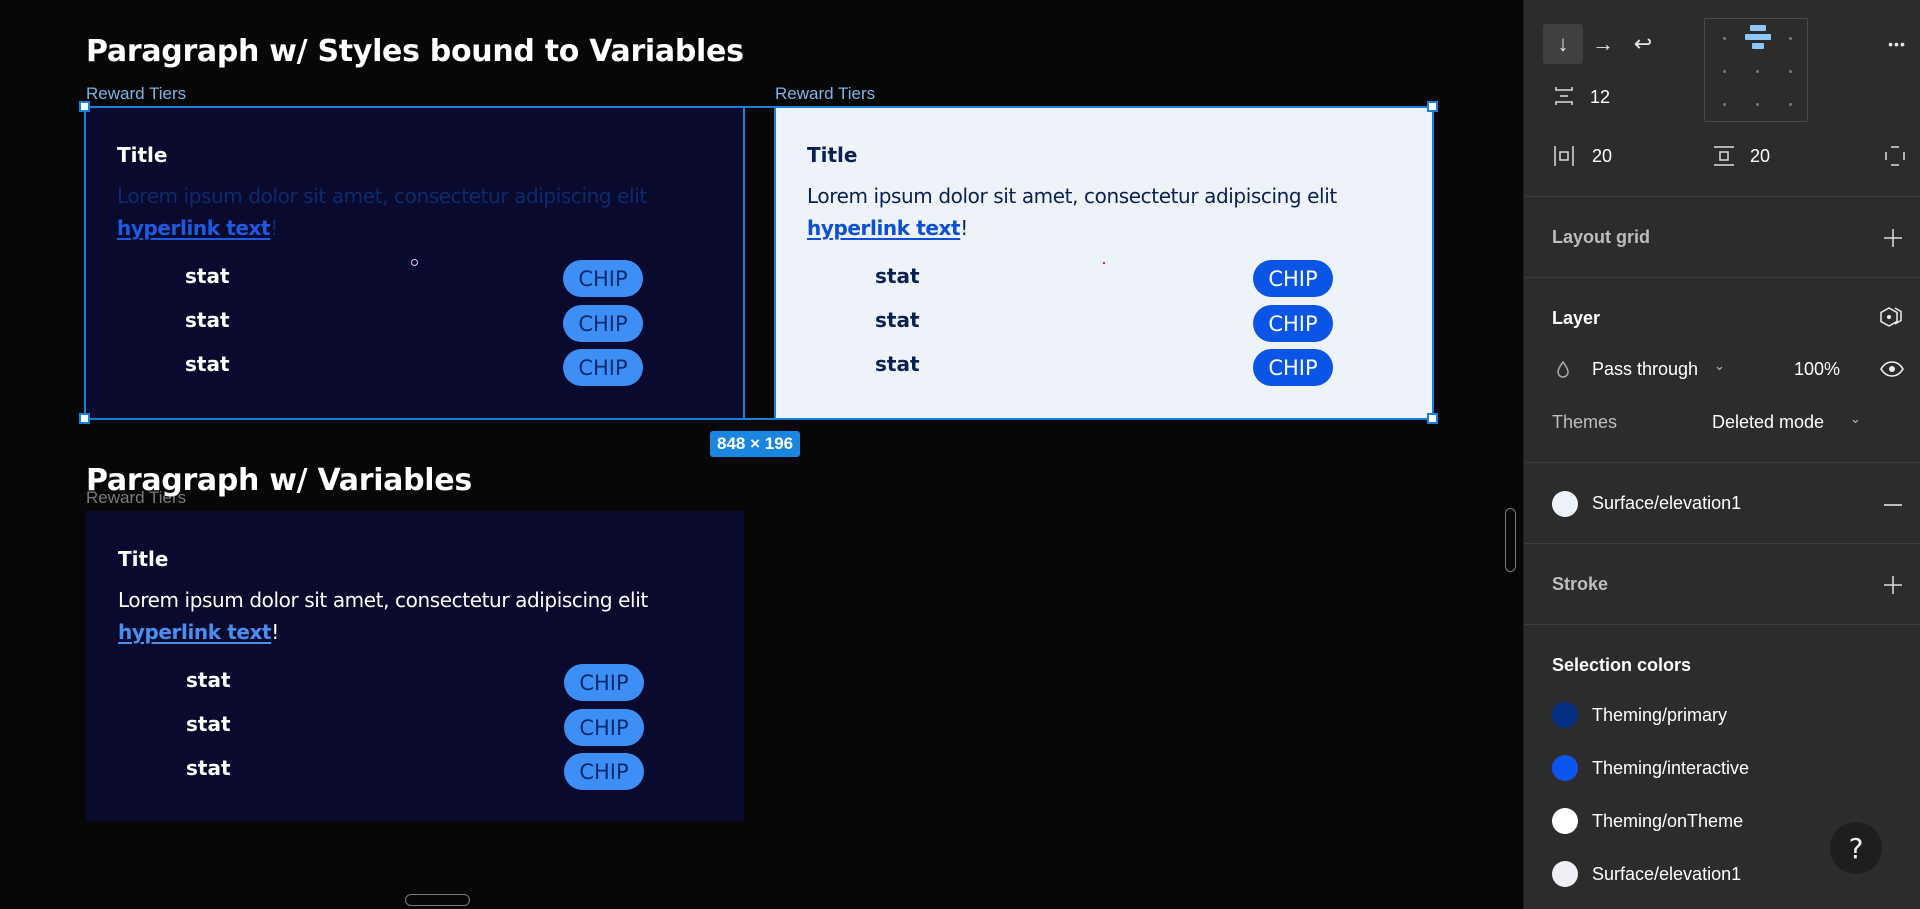  Describe the element at coordinates (1510, 540) in the screenshot. I see `vertical-scrollbar` at that location.